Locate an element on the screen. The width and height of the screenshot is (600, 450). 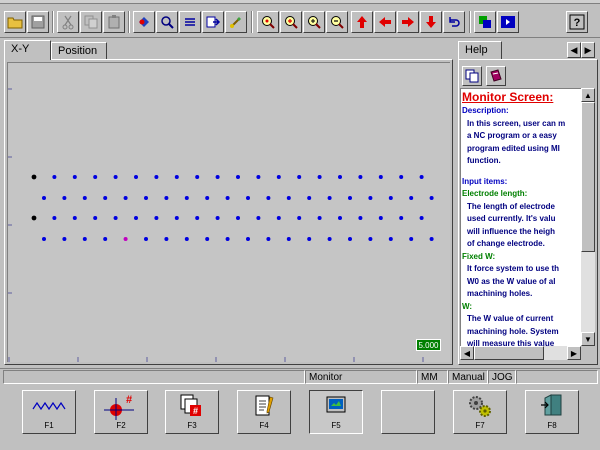
save-icon is located at coordinates (38, 22).